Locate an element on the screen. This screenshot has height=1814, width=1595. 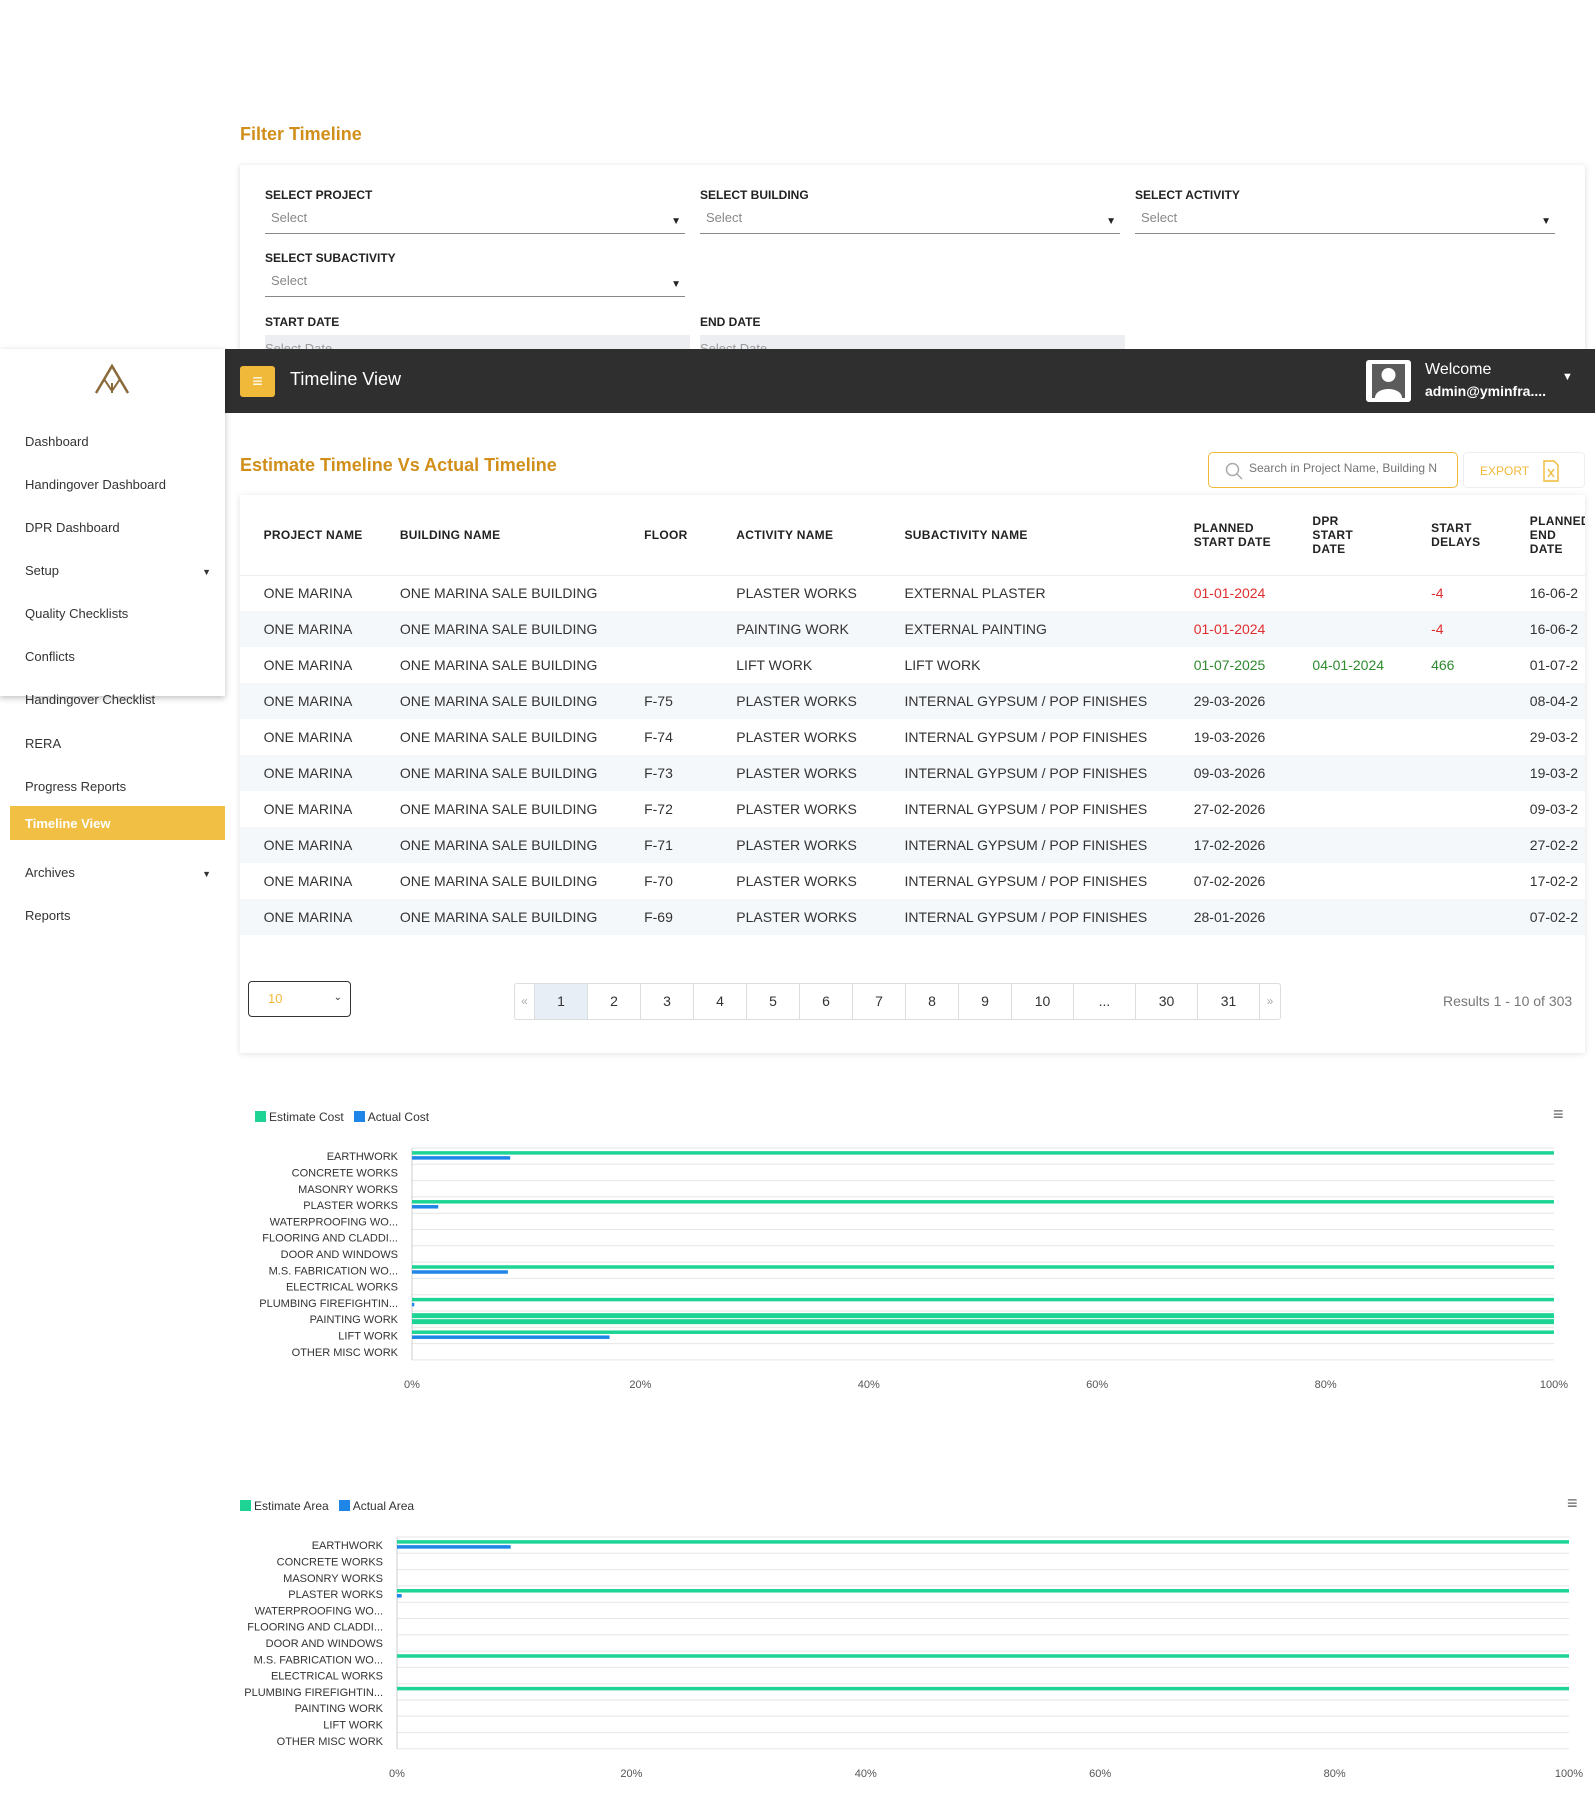
page-button: 4 is located at coordinates (720, 1001).